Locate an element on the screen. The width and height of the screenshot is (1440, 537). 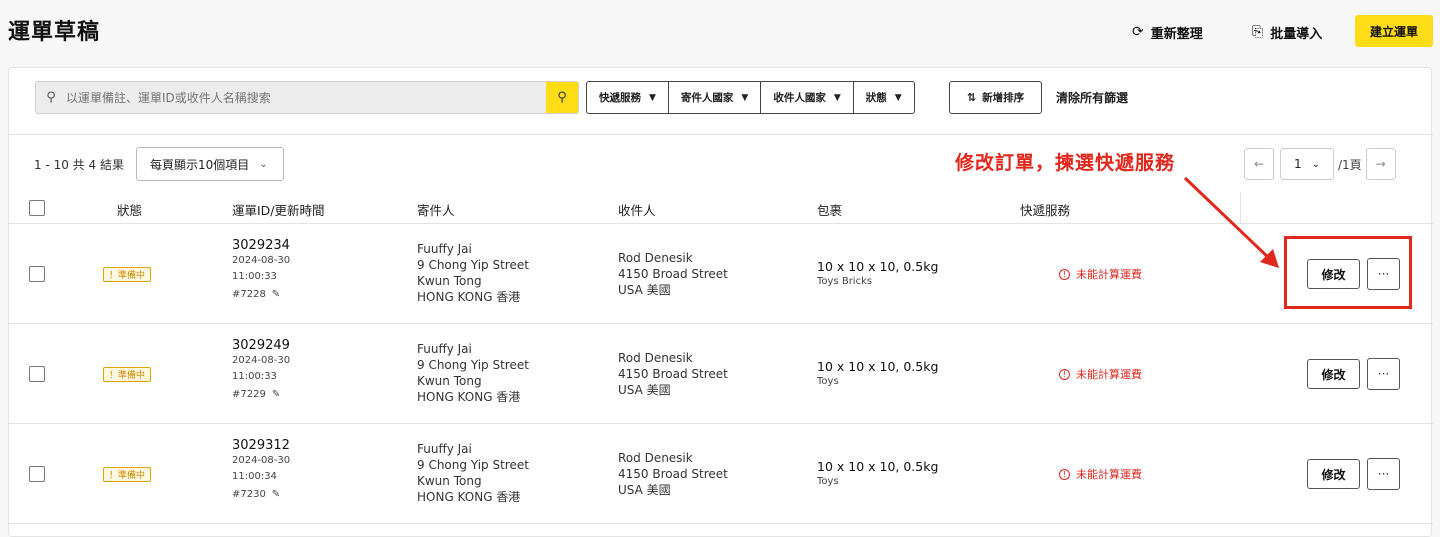
filter-courier-service: 快遞服務 ▼ is located at coordinates (628, 97).